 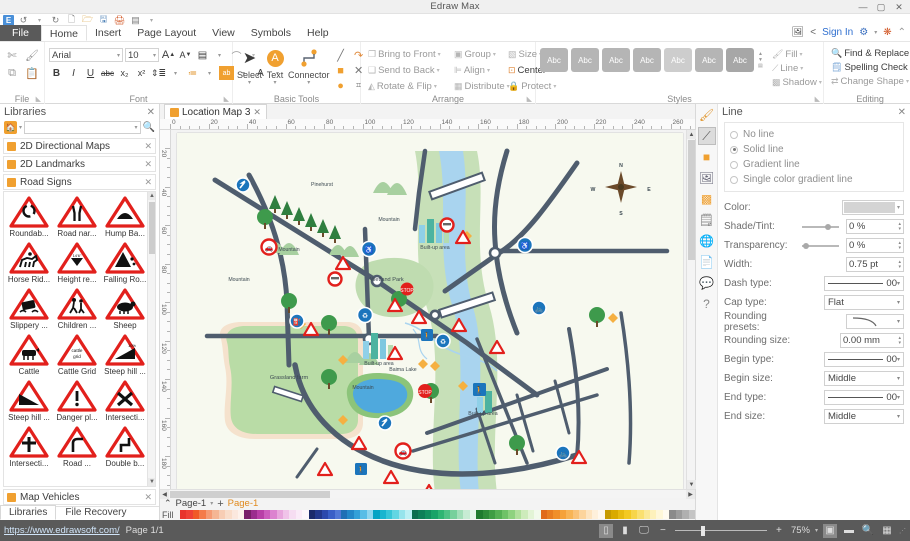 I want to click on line-spacing-icon: ⇕≣, so click(x=158, y=73).